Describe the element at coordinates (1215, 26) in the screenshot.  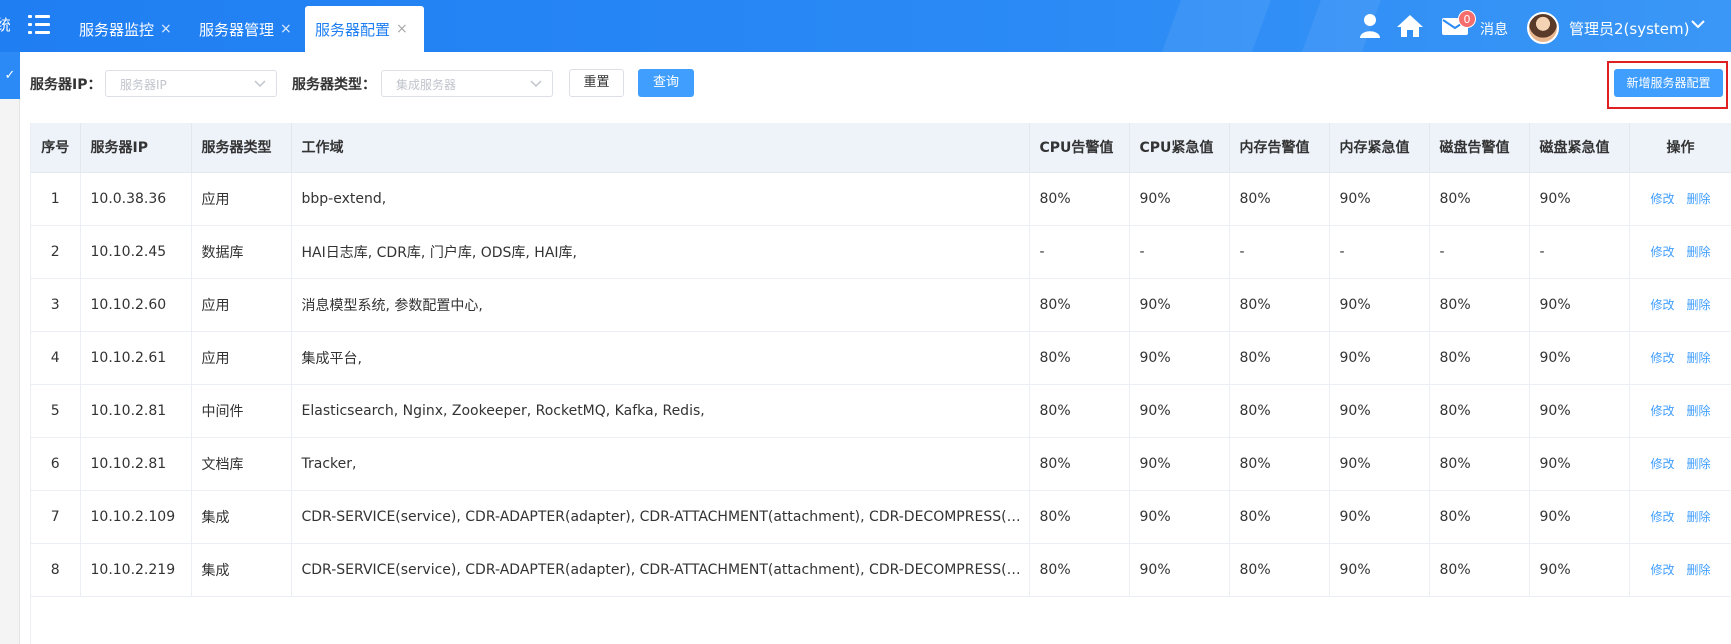
I see `header-decoration` at that location.